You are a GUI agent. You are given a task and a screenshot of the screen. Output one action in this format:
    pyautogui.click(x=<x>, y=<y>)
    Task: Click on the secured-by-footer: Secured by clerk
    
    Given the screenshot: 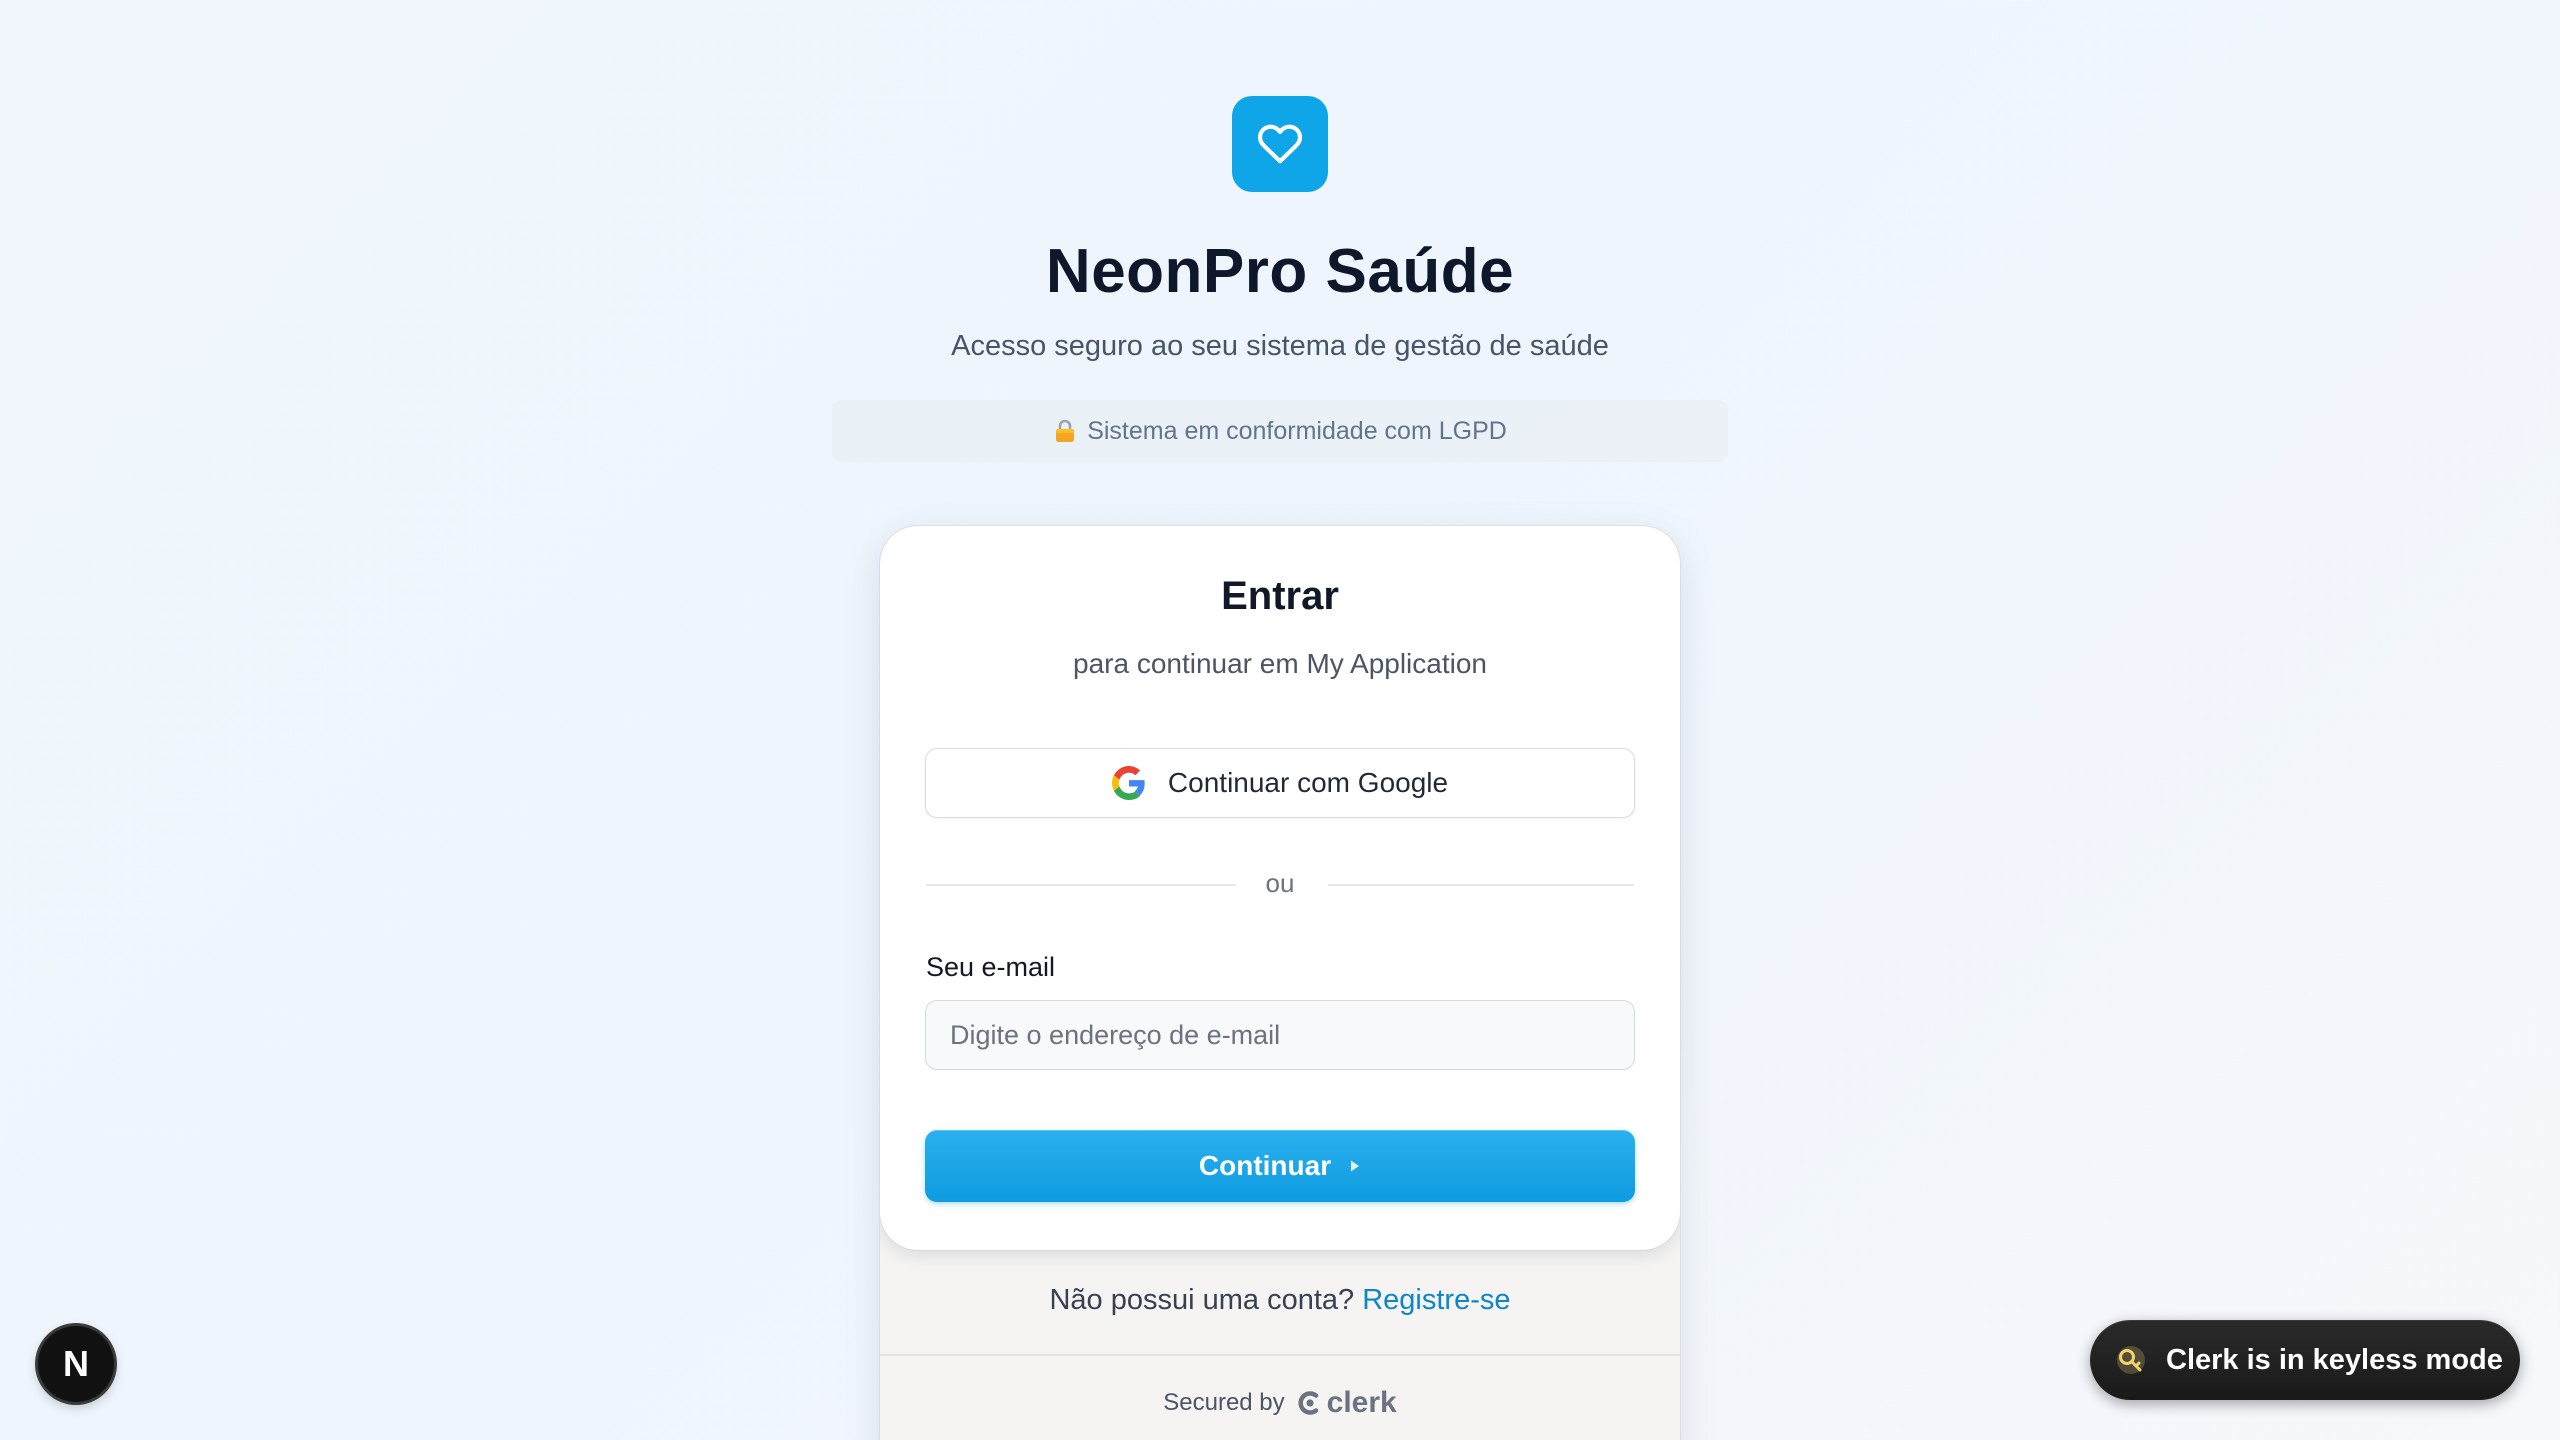 What is the action you would take?
    pyautogui.click(x=1280, y=1403)
    